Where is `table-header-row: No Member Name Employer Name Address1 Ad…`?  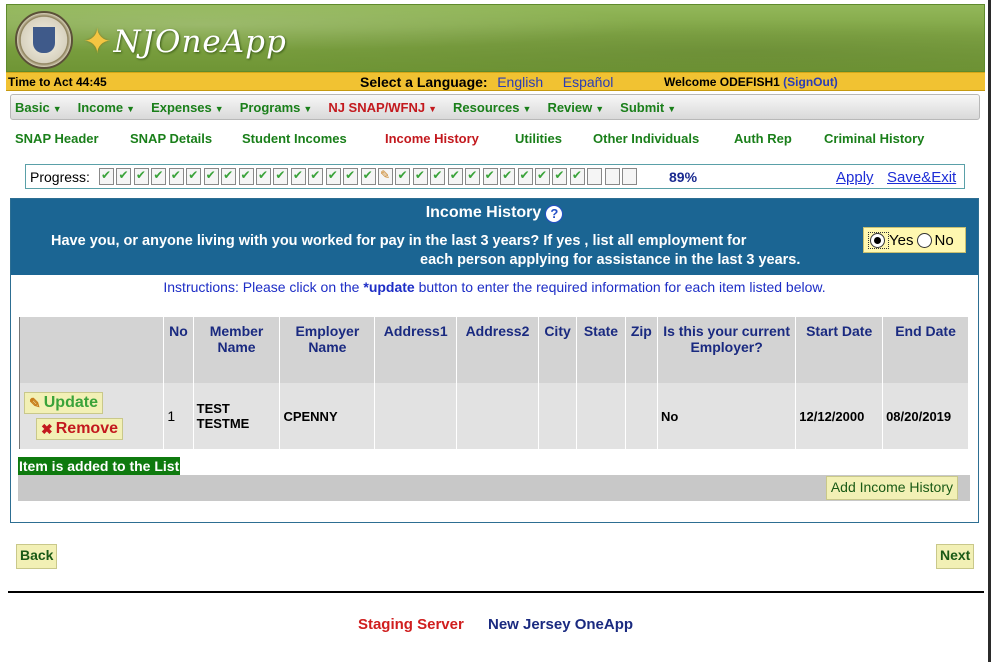
table-header-row: No Member Name Employer Name Address1 Ad… is located at coordinates (493, 350).